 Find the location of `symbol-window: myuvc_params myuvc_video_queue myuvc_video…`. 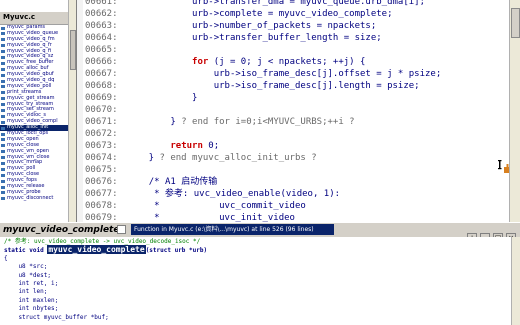

symbol-window: myuvc_params myuvc_video_queue myuvc_video… is located at coordinates (38, 111).